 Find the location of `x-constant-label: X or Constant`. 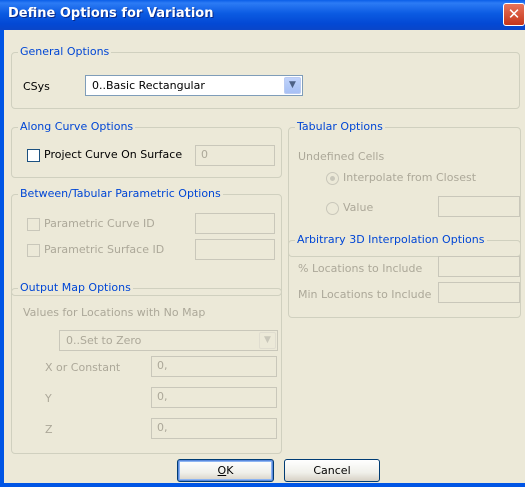

x-constant-label: X or Constant is located at coordinates (83, 367).